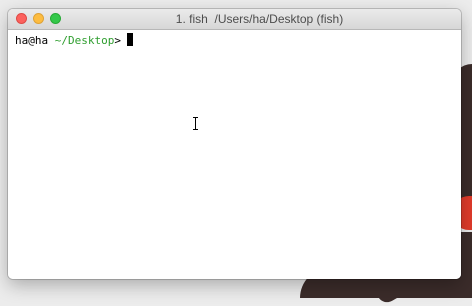 The height and width of the screenshot is (306, 472). Describe the element at coordinates (32, 40) in the screenshot. I see `prompt-user-host: ha@ha` at that location.